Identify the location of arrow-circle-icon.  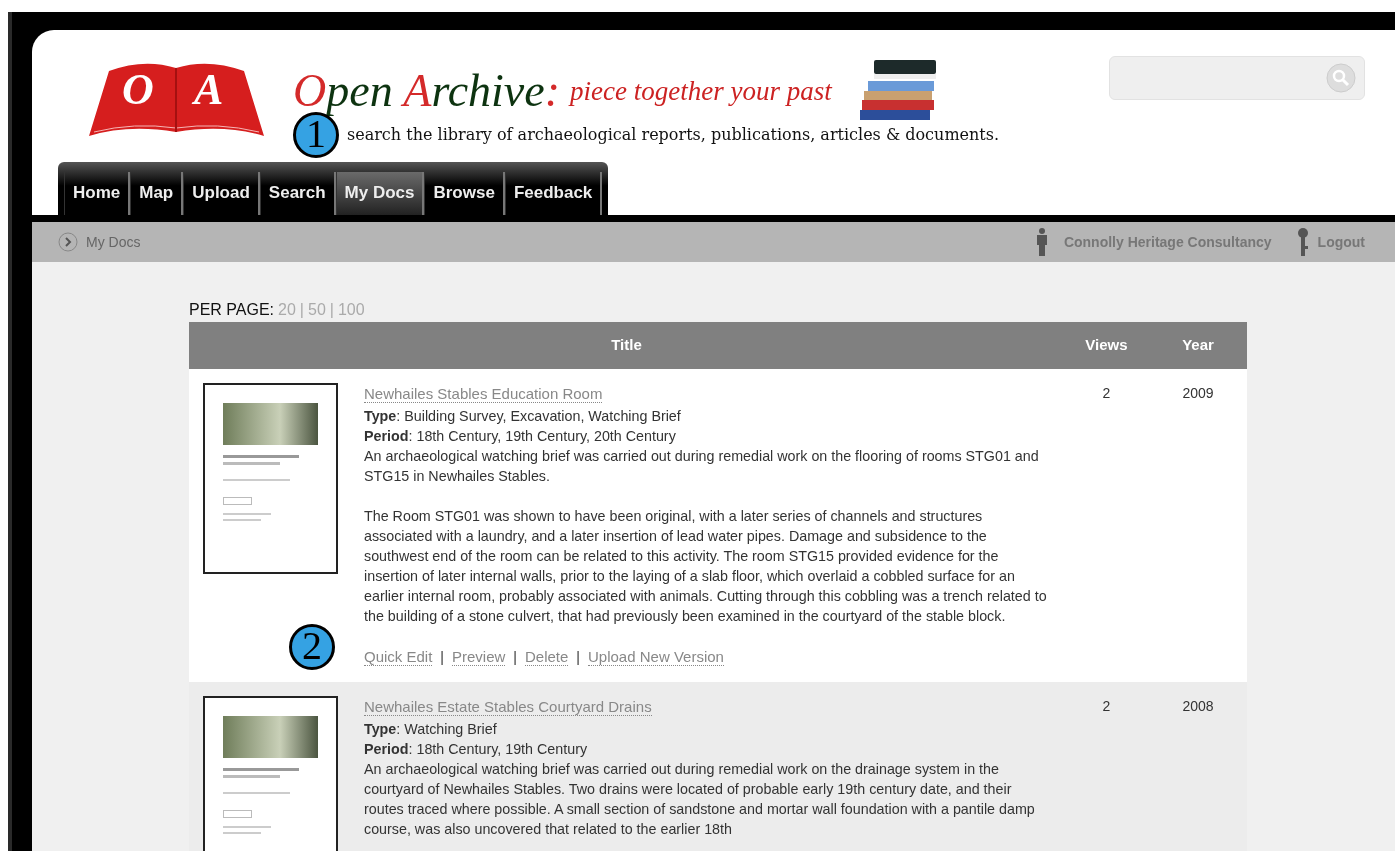
(68, 242).